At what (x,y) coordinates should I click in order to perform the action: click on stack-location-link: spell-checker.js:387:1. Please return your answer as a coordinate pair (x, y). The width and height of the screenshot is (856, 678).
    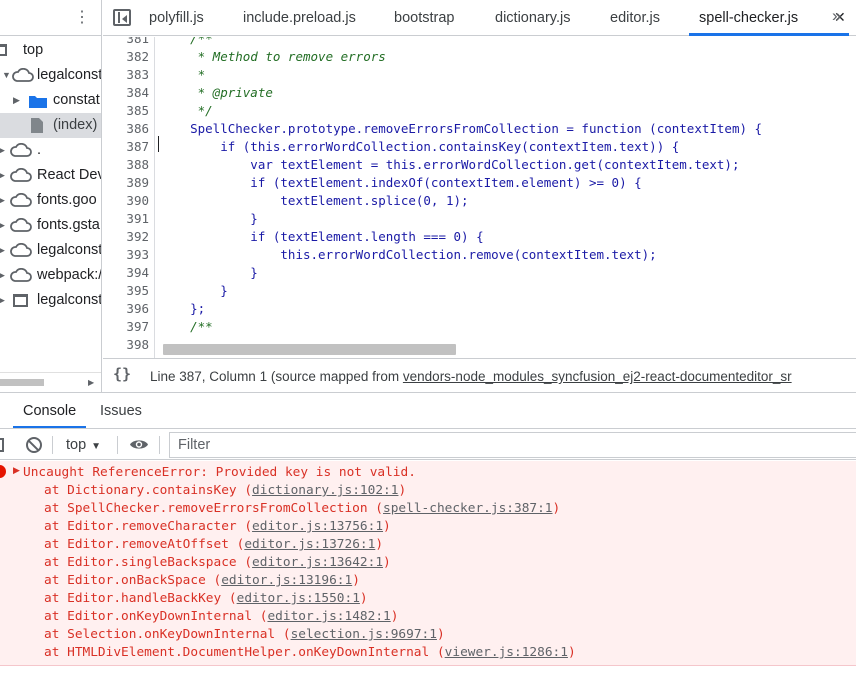
    Looking at the image, I should click on (468, 508).